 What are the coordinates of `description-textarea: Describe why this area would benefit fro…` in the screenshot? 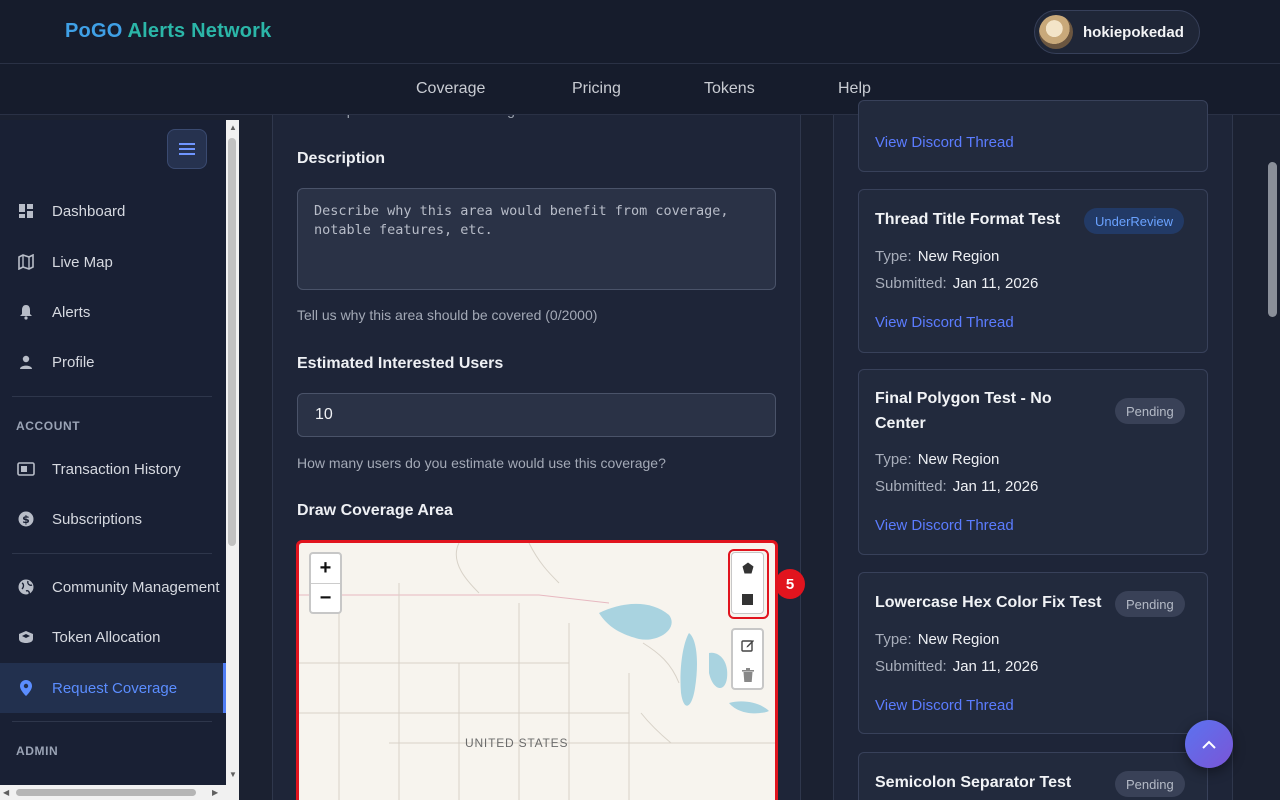 It's located at (536, 239).